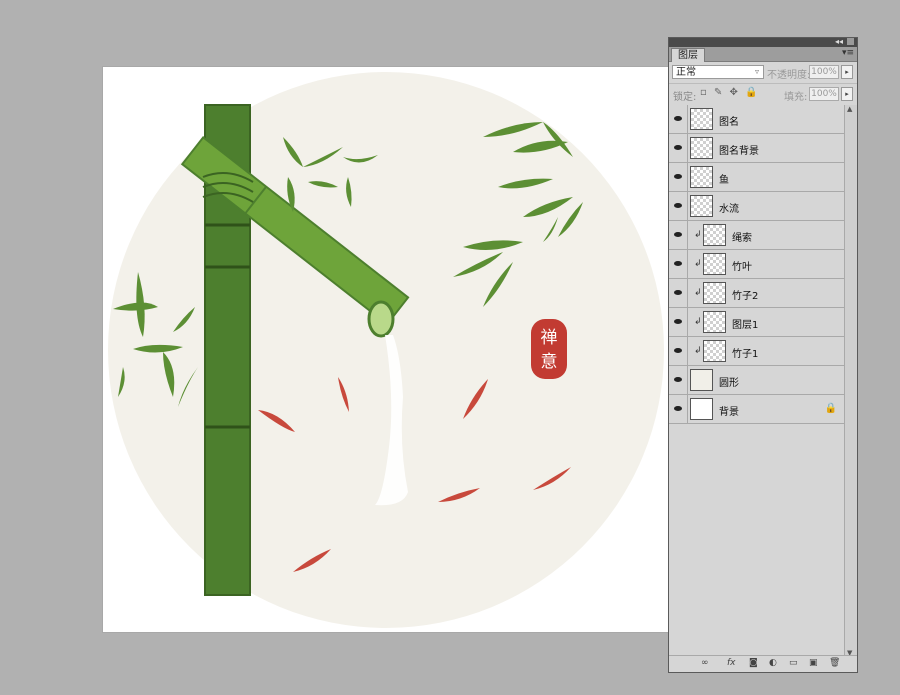  I want to click on layer-row: ↲ 竹叶, so click(757, 264).